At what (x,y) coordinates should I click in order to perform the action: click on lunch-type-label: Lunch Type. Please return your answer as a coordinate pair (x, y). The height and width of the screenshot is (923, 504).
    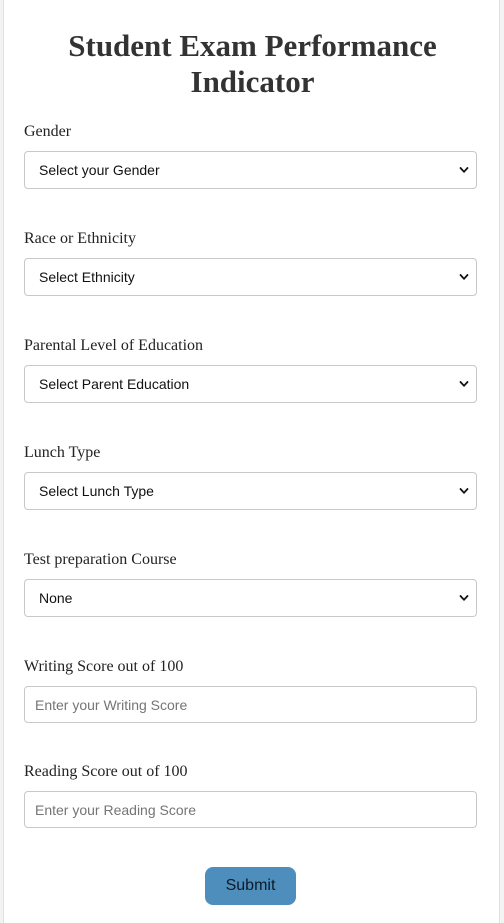
    Looking at the image, I should click on (62, 452).